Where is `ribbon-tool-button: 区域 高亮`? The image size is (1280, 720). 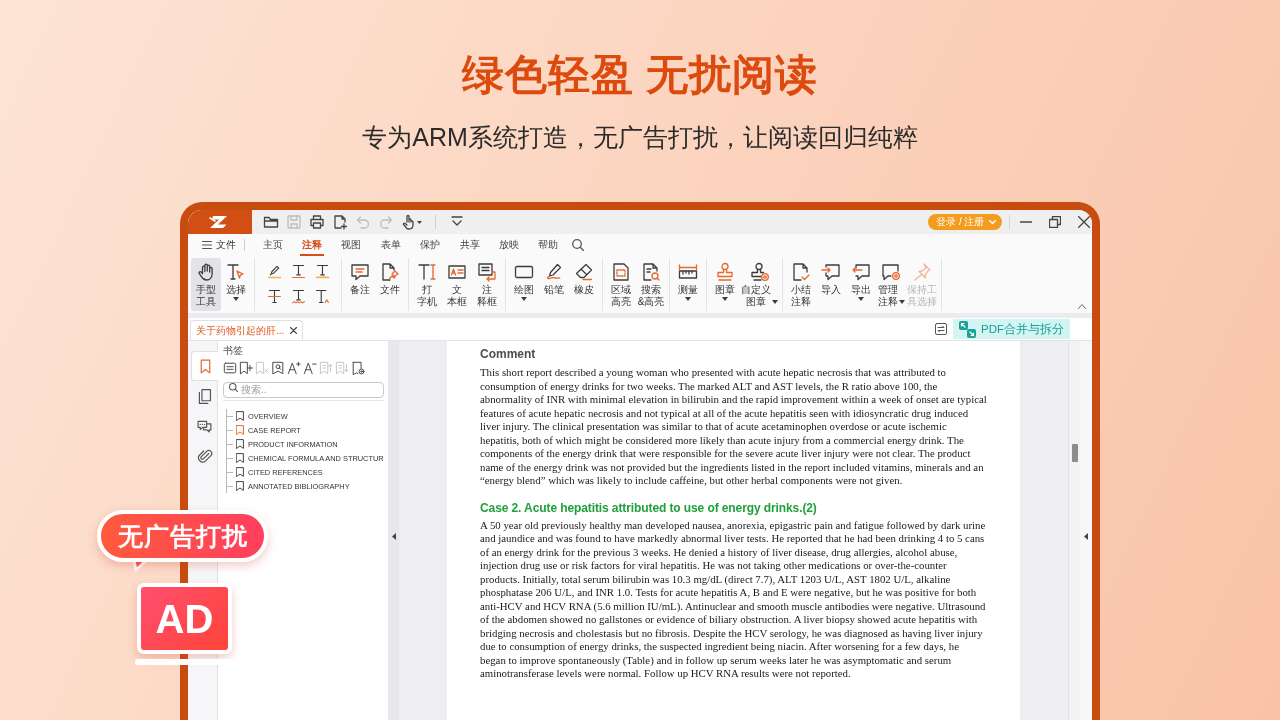 ribbon-tool-button: 区域 高亮 is located at coordinates (621, 284).